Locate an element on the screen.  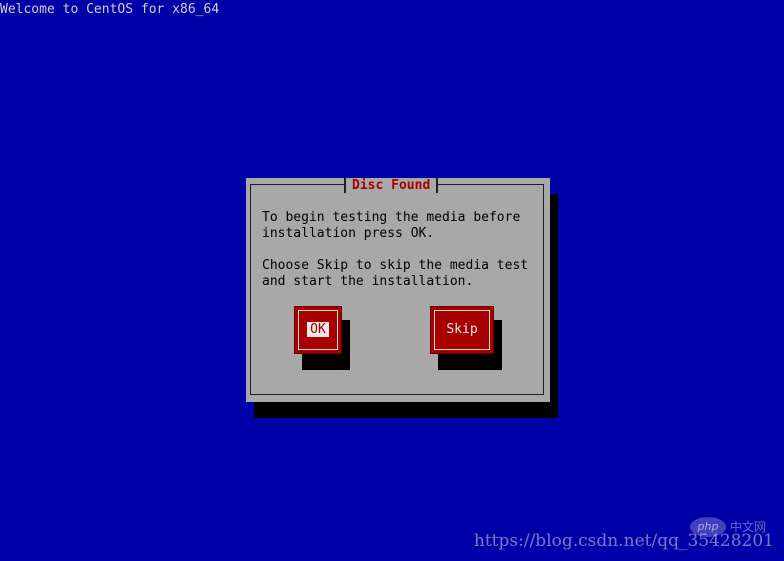
skip-button: Skip is located at coordinates (462, 330).